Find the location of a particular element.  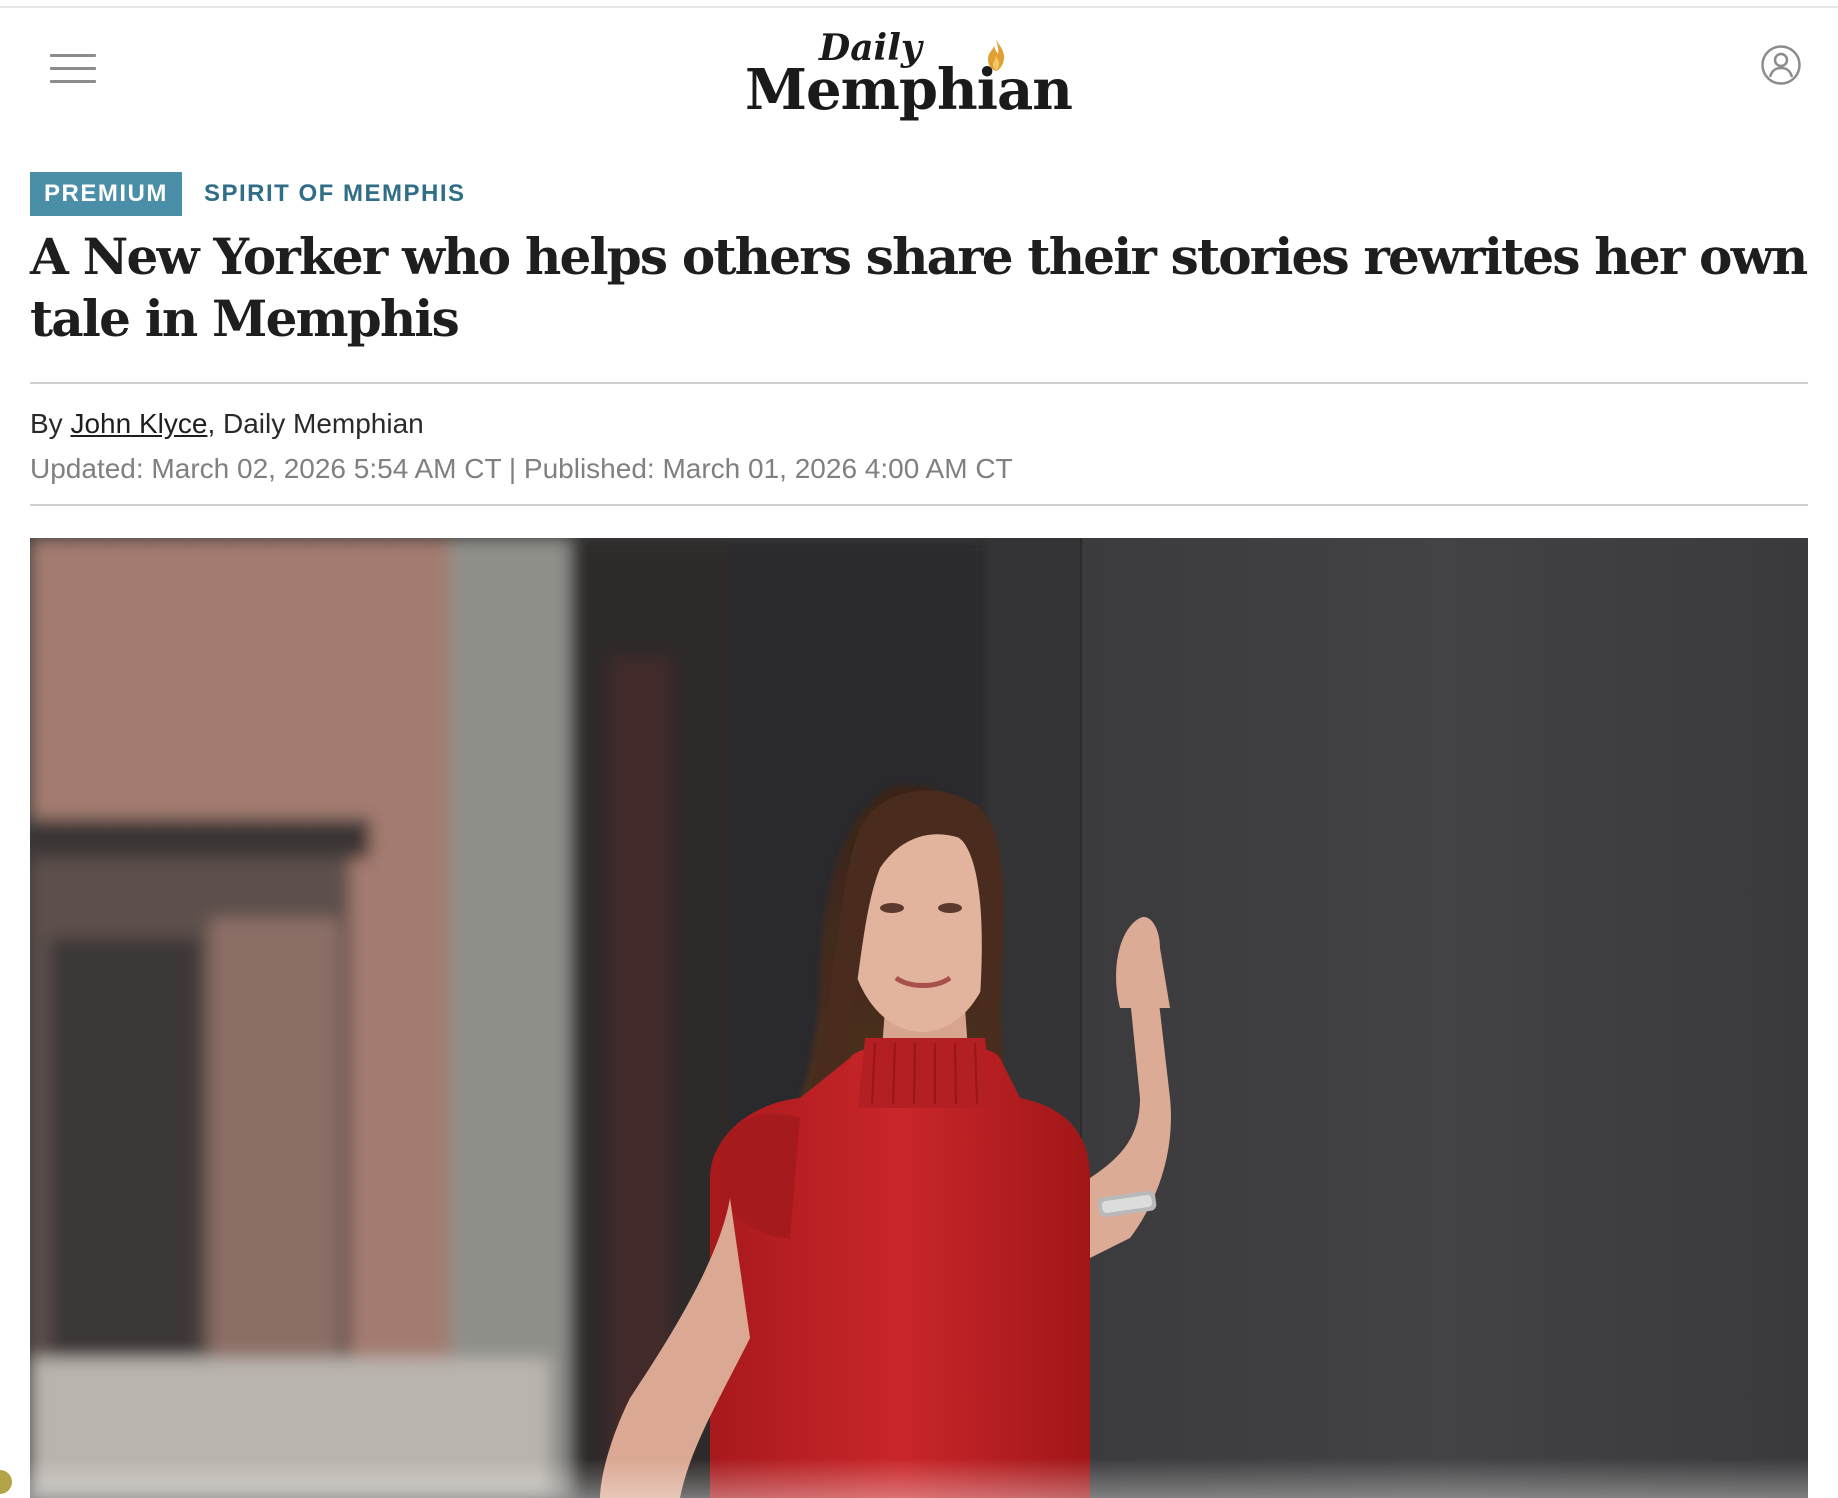

byline-top-divider is located at coordinates (919, 383).